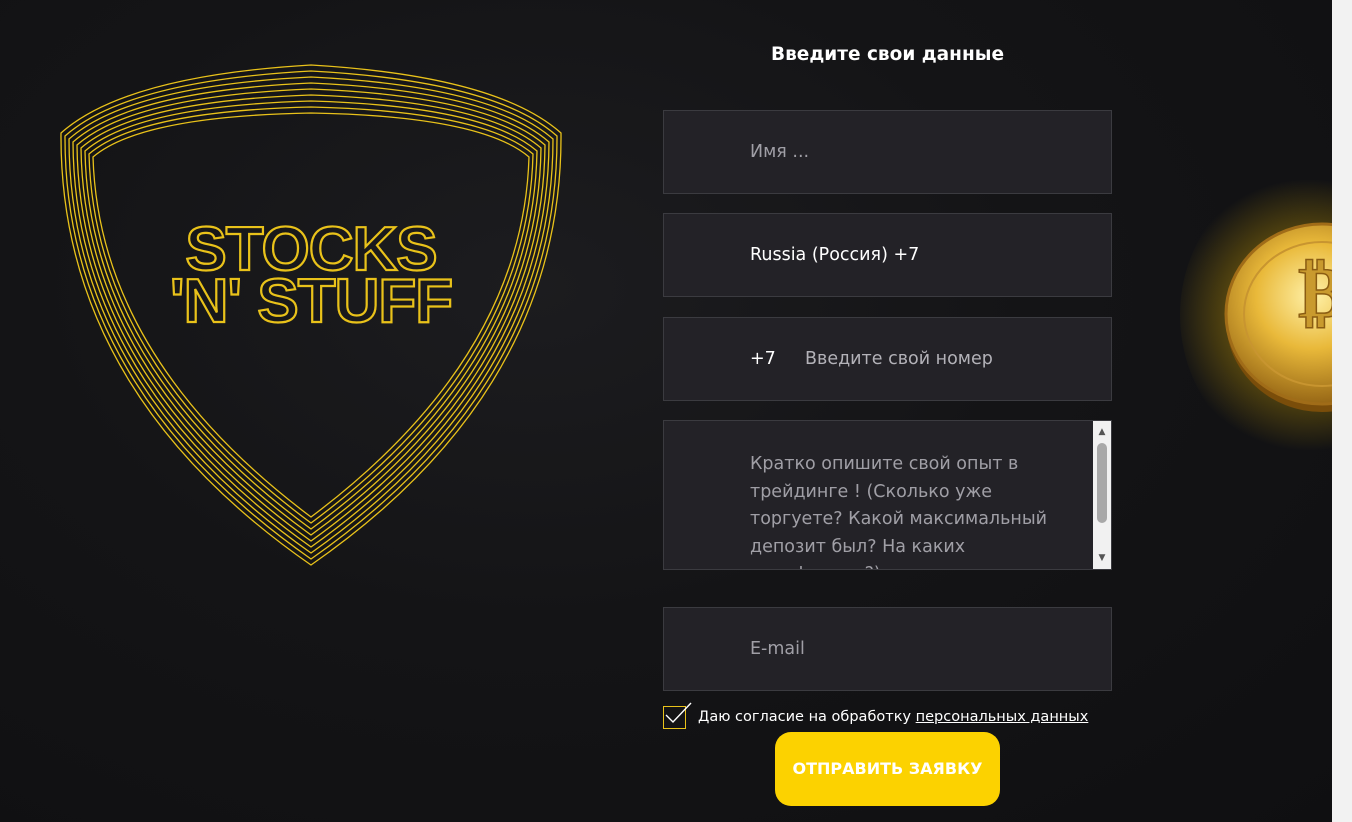 The image size is (1352, 822). Describe the element at coordinates (1342, 411) in the screenshot. I see `page-edge` at that location.